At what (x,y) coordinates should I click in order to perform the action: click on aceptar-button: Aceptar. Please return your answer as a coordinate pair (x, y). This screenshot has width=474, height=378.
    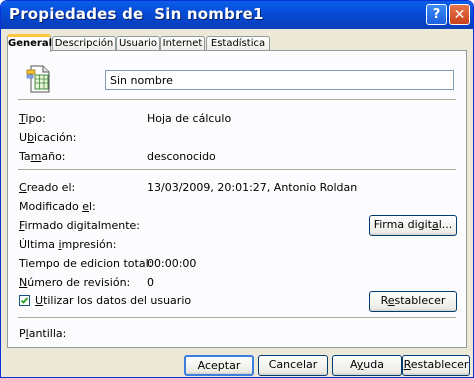
    Looking at the image, I should click on (219, 365).